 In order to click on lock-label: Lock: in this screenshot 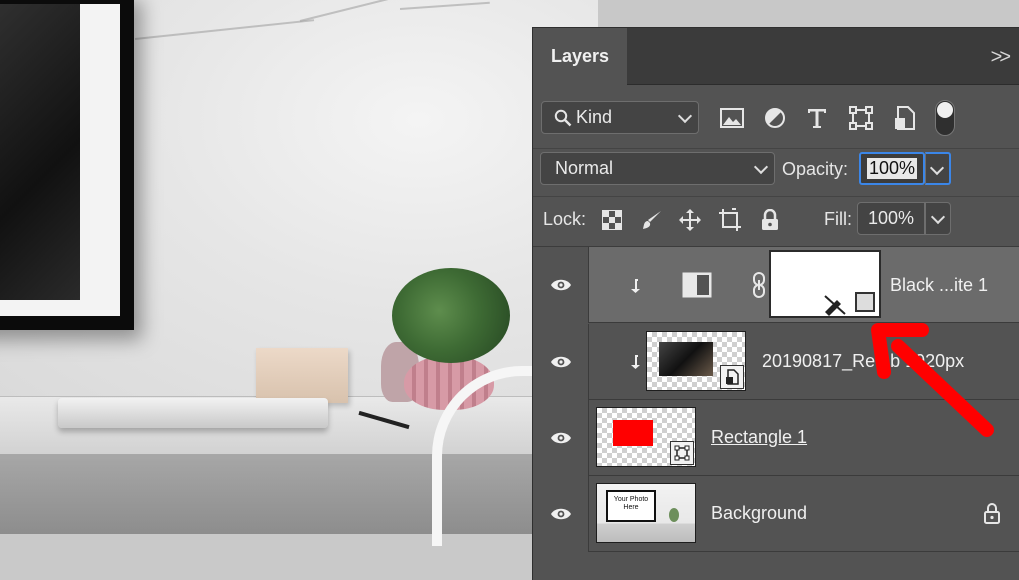, I will do `click(565, 219)`.